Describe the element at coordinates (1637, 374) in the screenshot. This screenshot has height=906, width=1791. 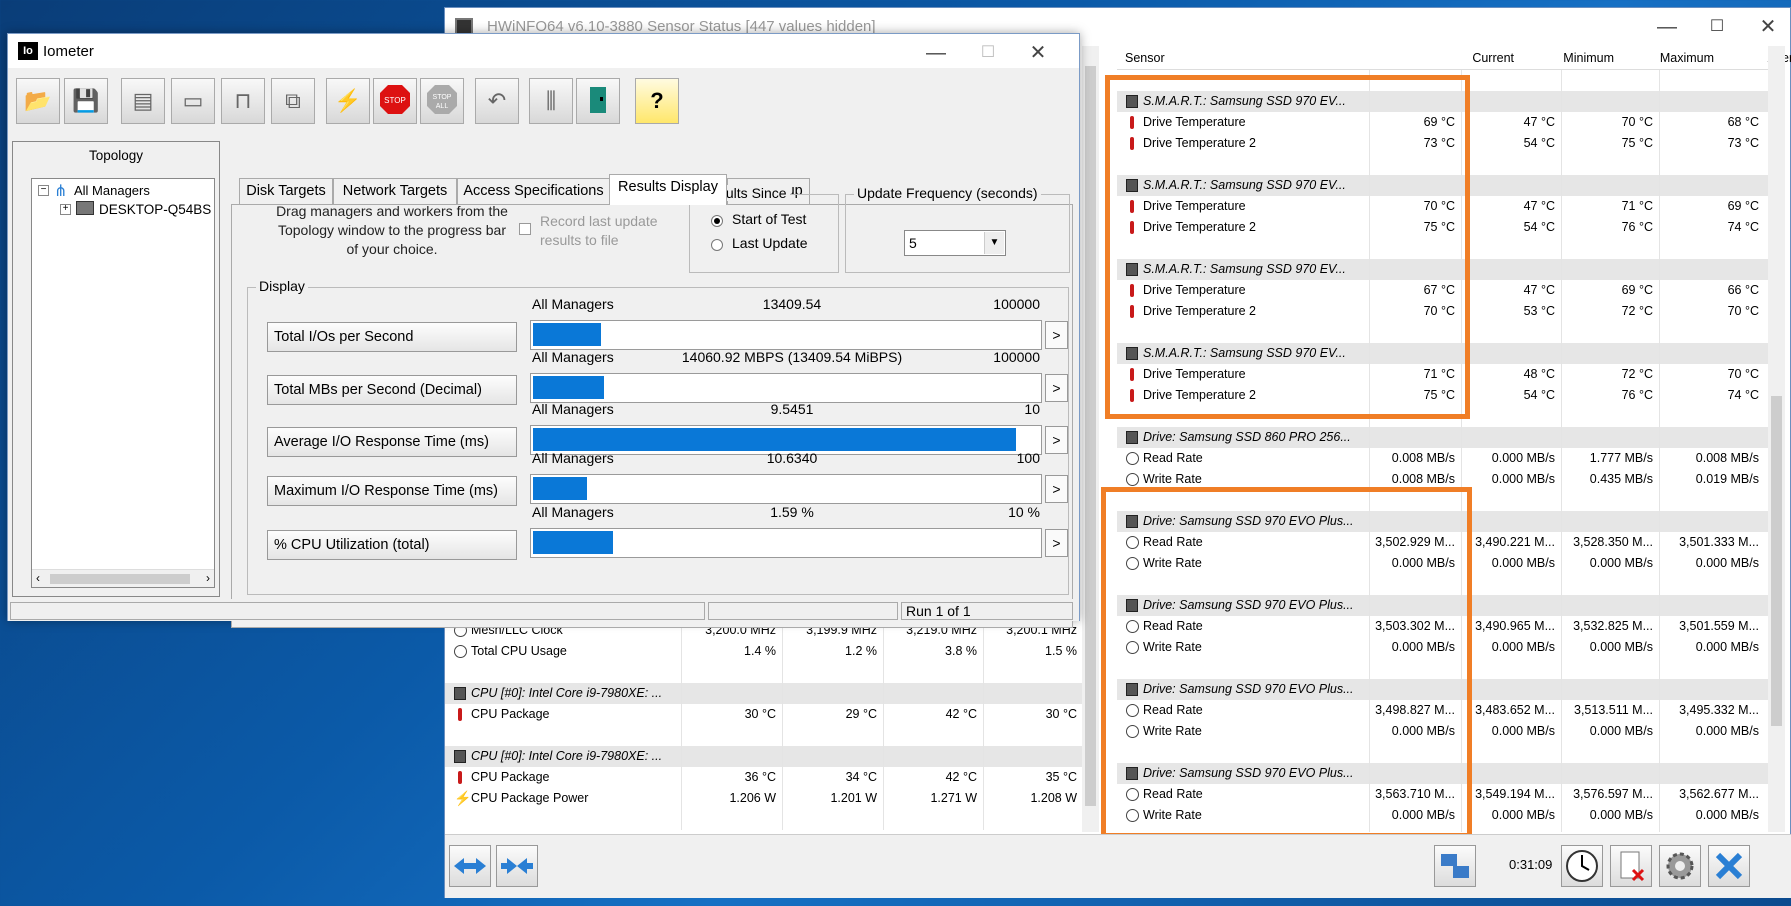
I see `value-max: 72 °C` at that location.